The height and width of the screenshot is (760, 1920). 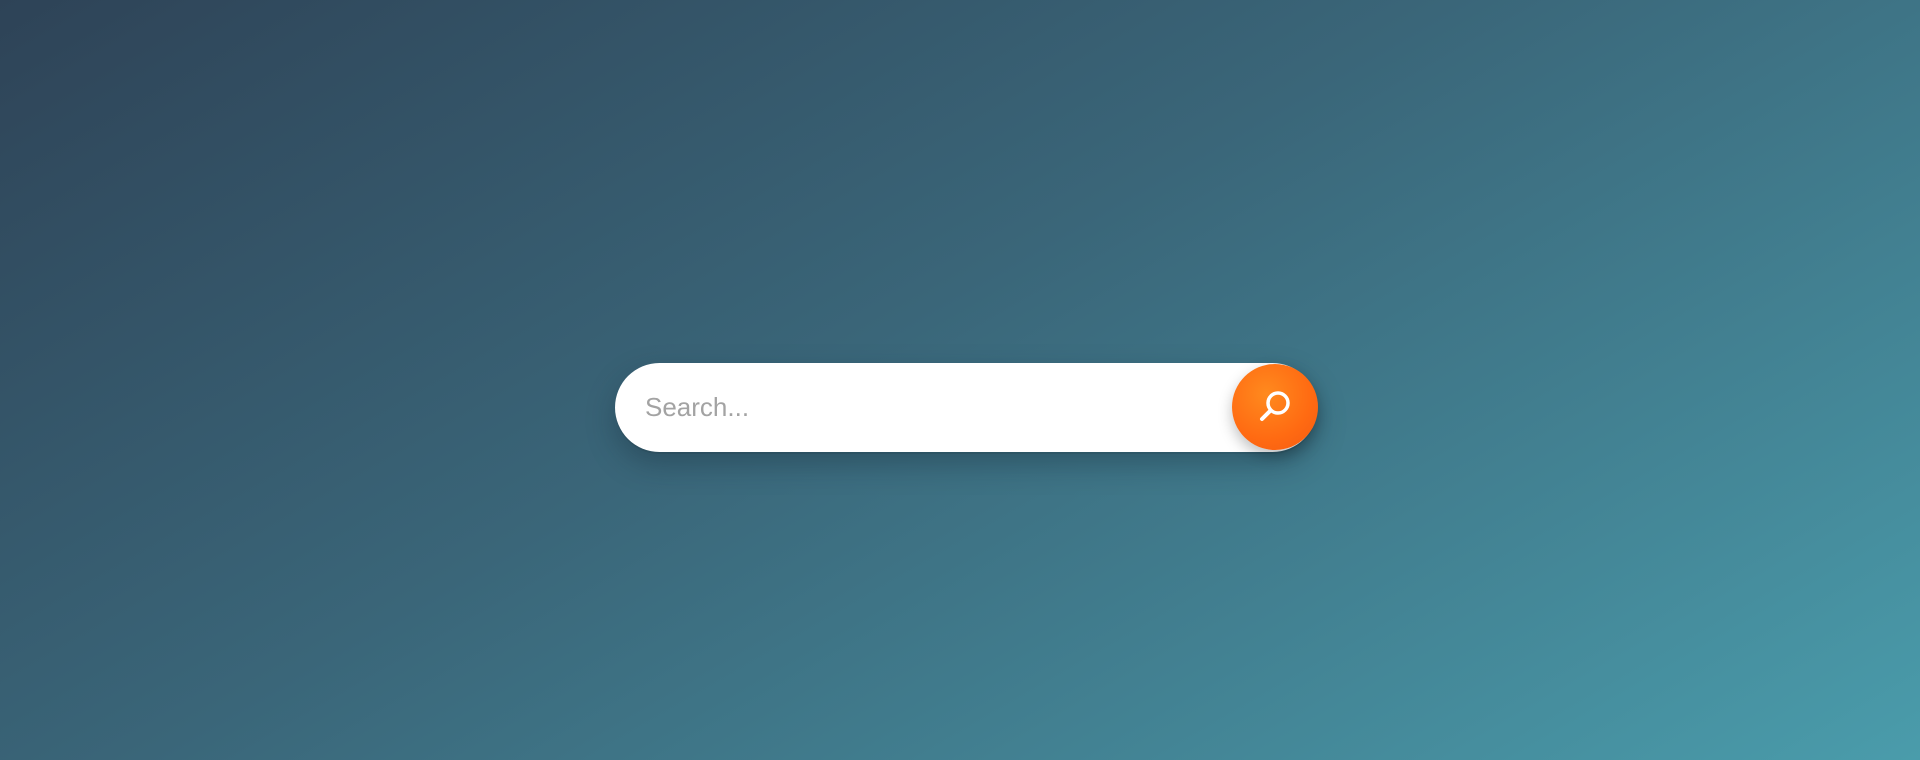 I want to click on search-button, so click(x=1275, y=407).